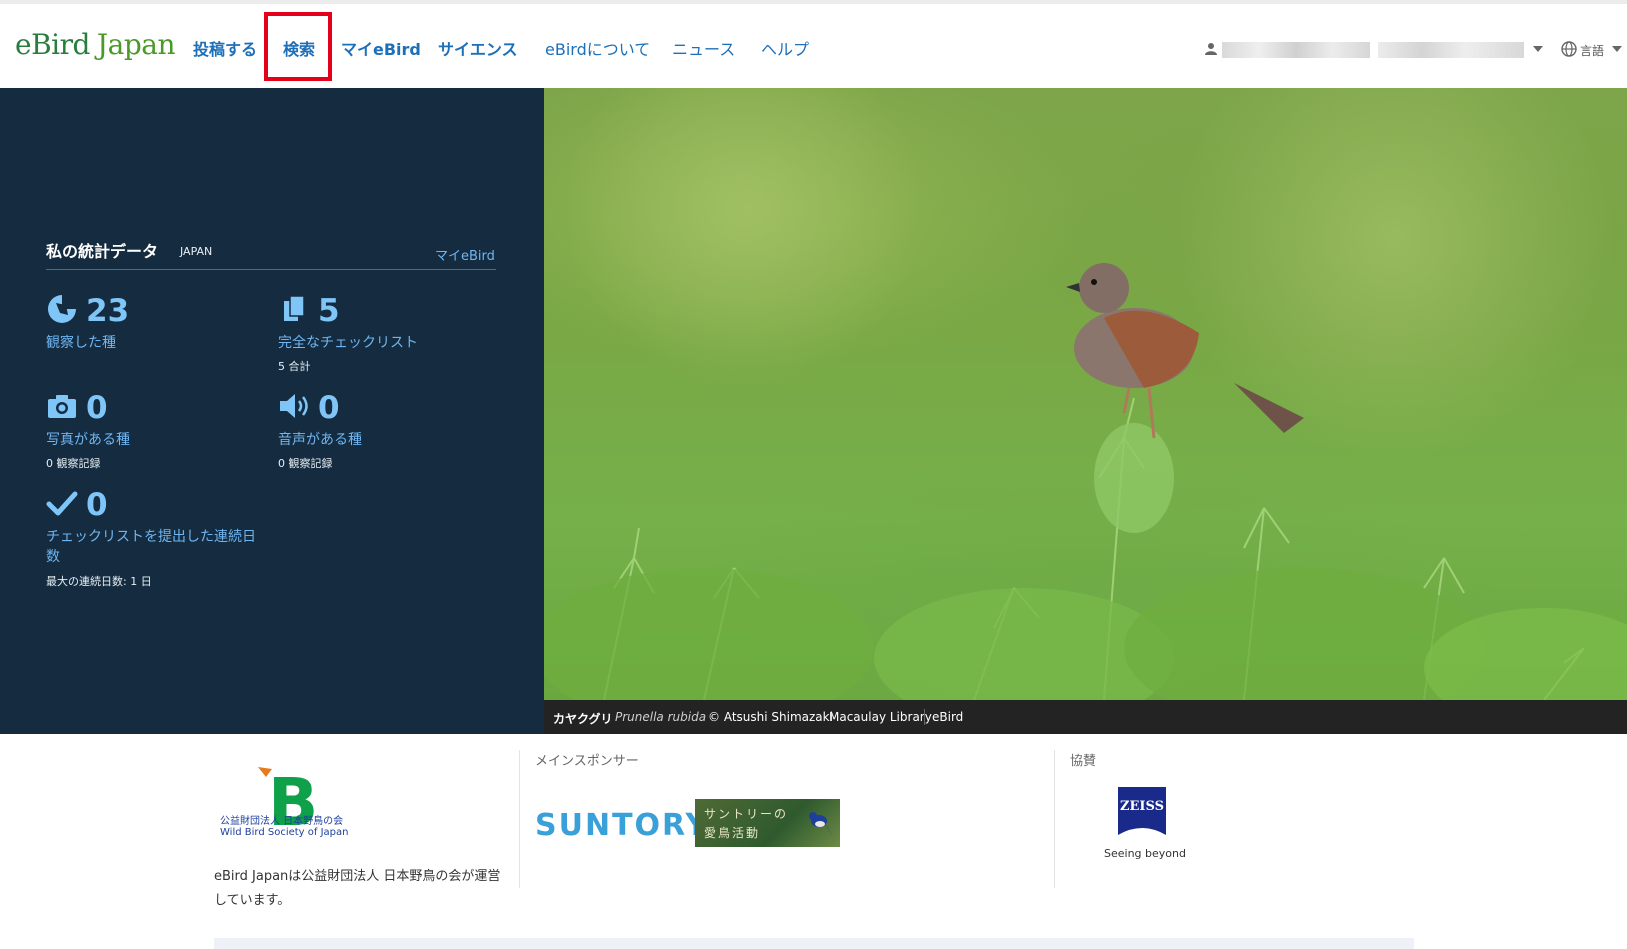 This screenshot has height=949, width=1627. Describe the element at coordinates (294, 406) in the screenshot. I see `speaker-icon` at that location.